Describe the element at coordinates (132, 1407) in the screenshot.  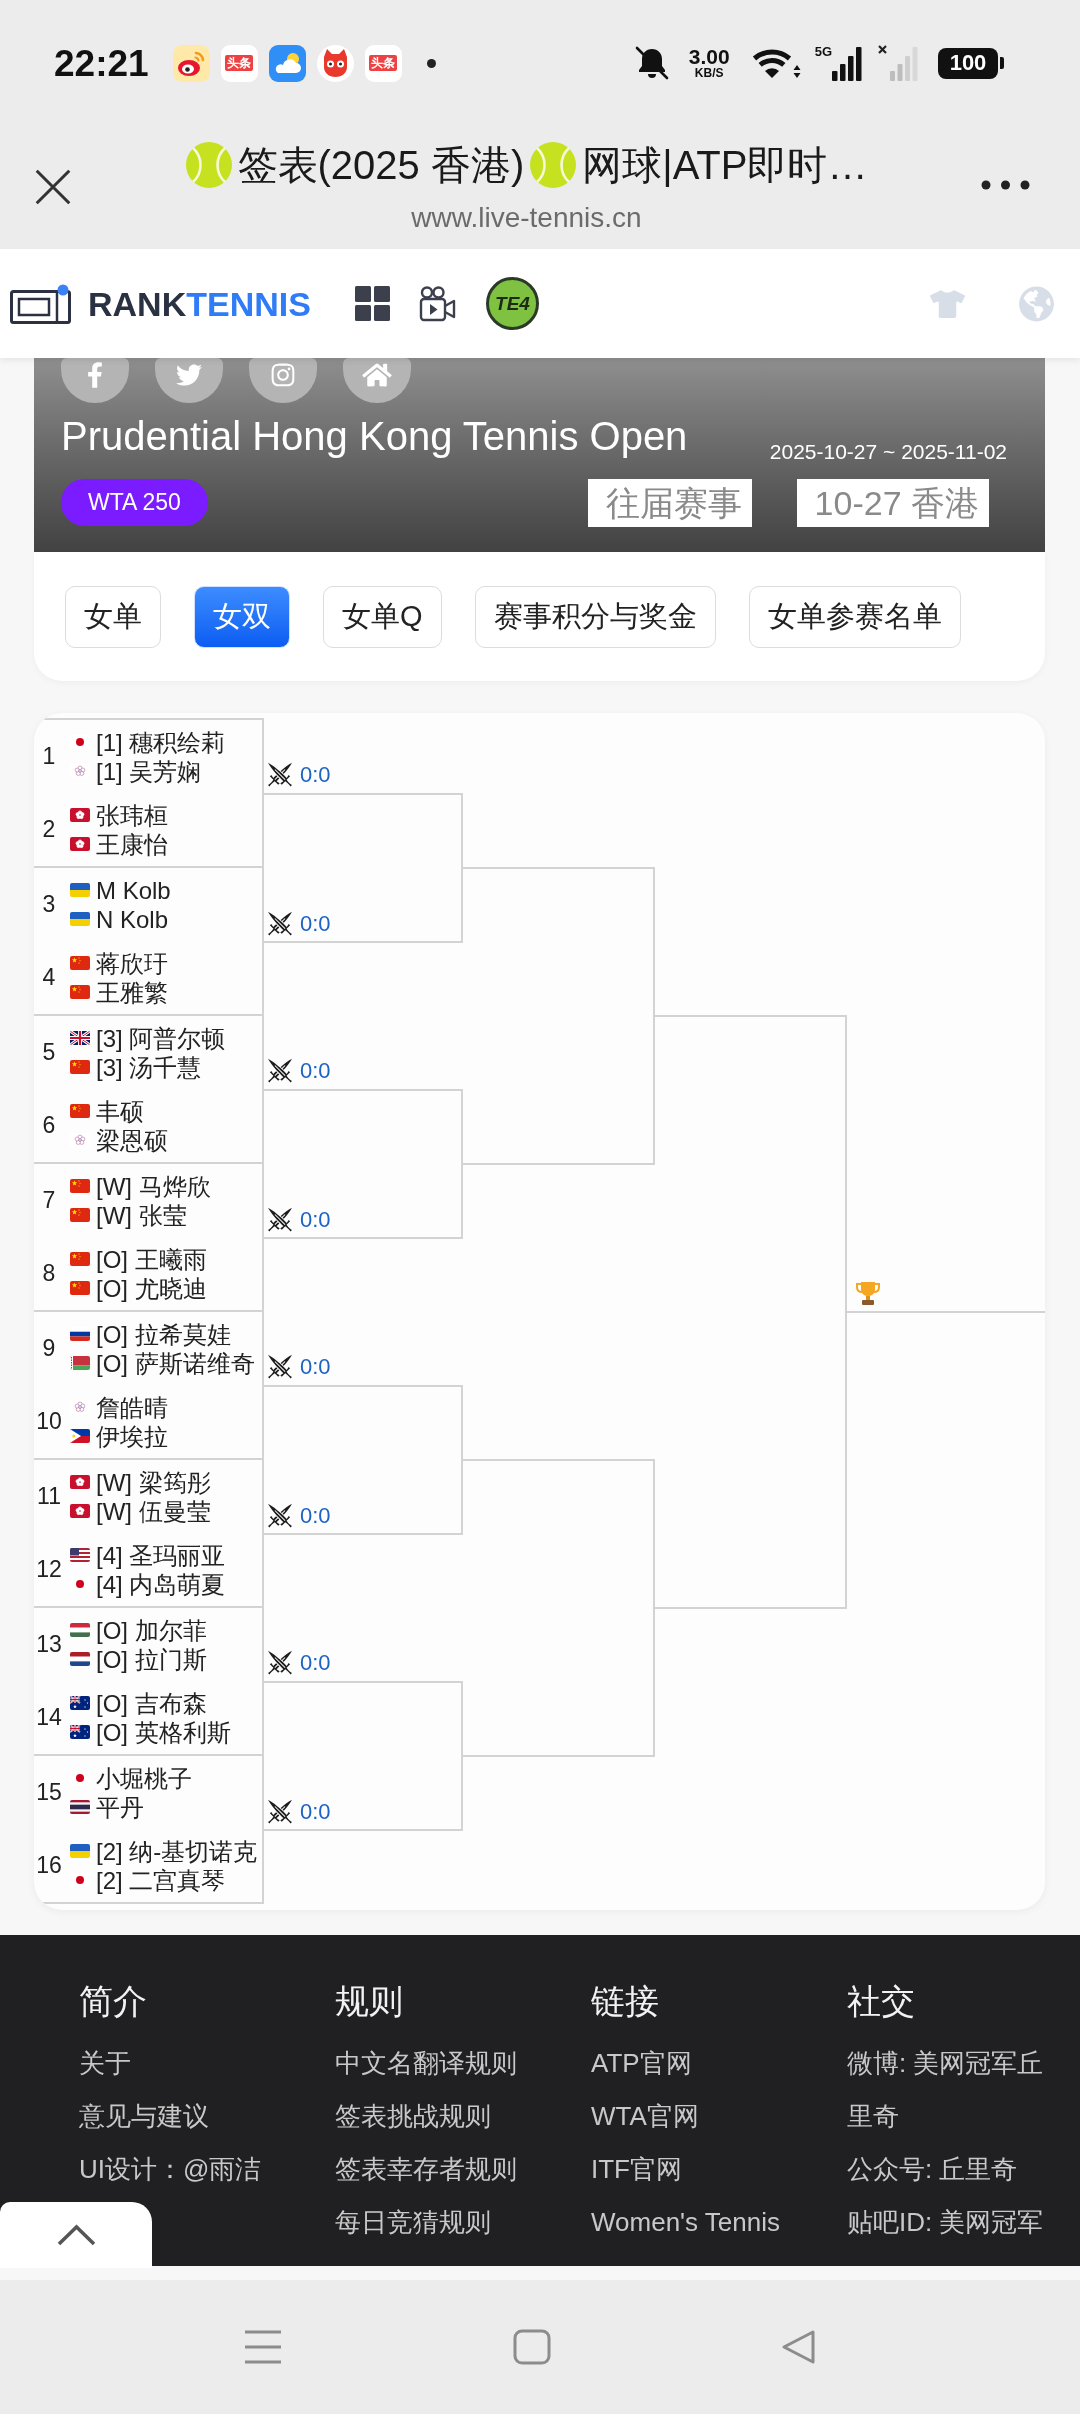
I see `player-name: 詹皓晴` at that location.